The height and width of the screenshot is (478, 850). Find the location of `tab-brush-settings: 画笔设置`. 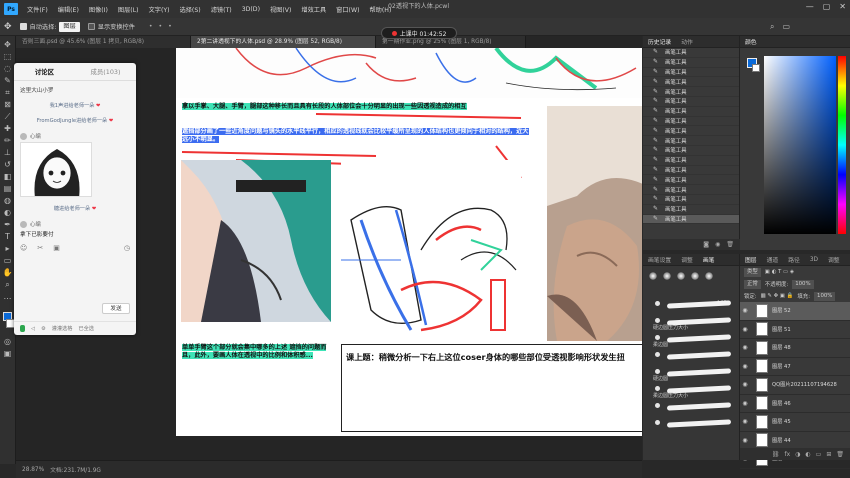

tab-brush-settings: 画笔设置 is located at coordinates (659, 259).